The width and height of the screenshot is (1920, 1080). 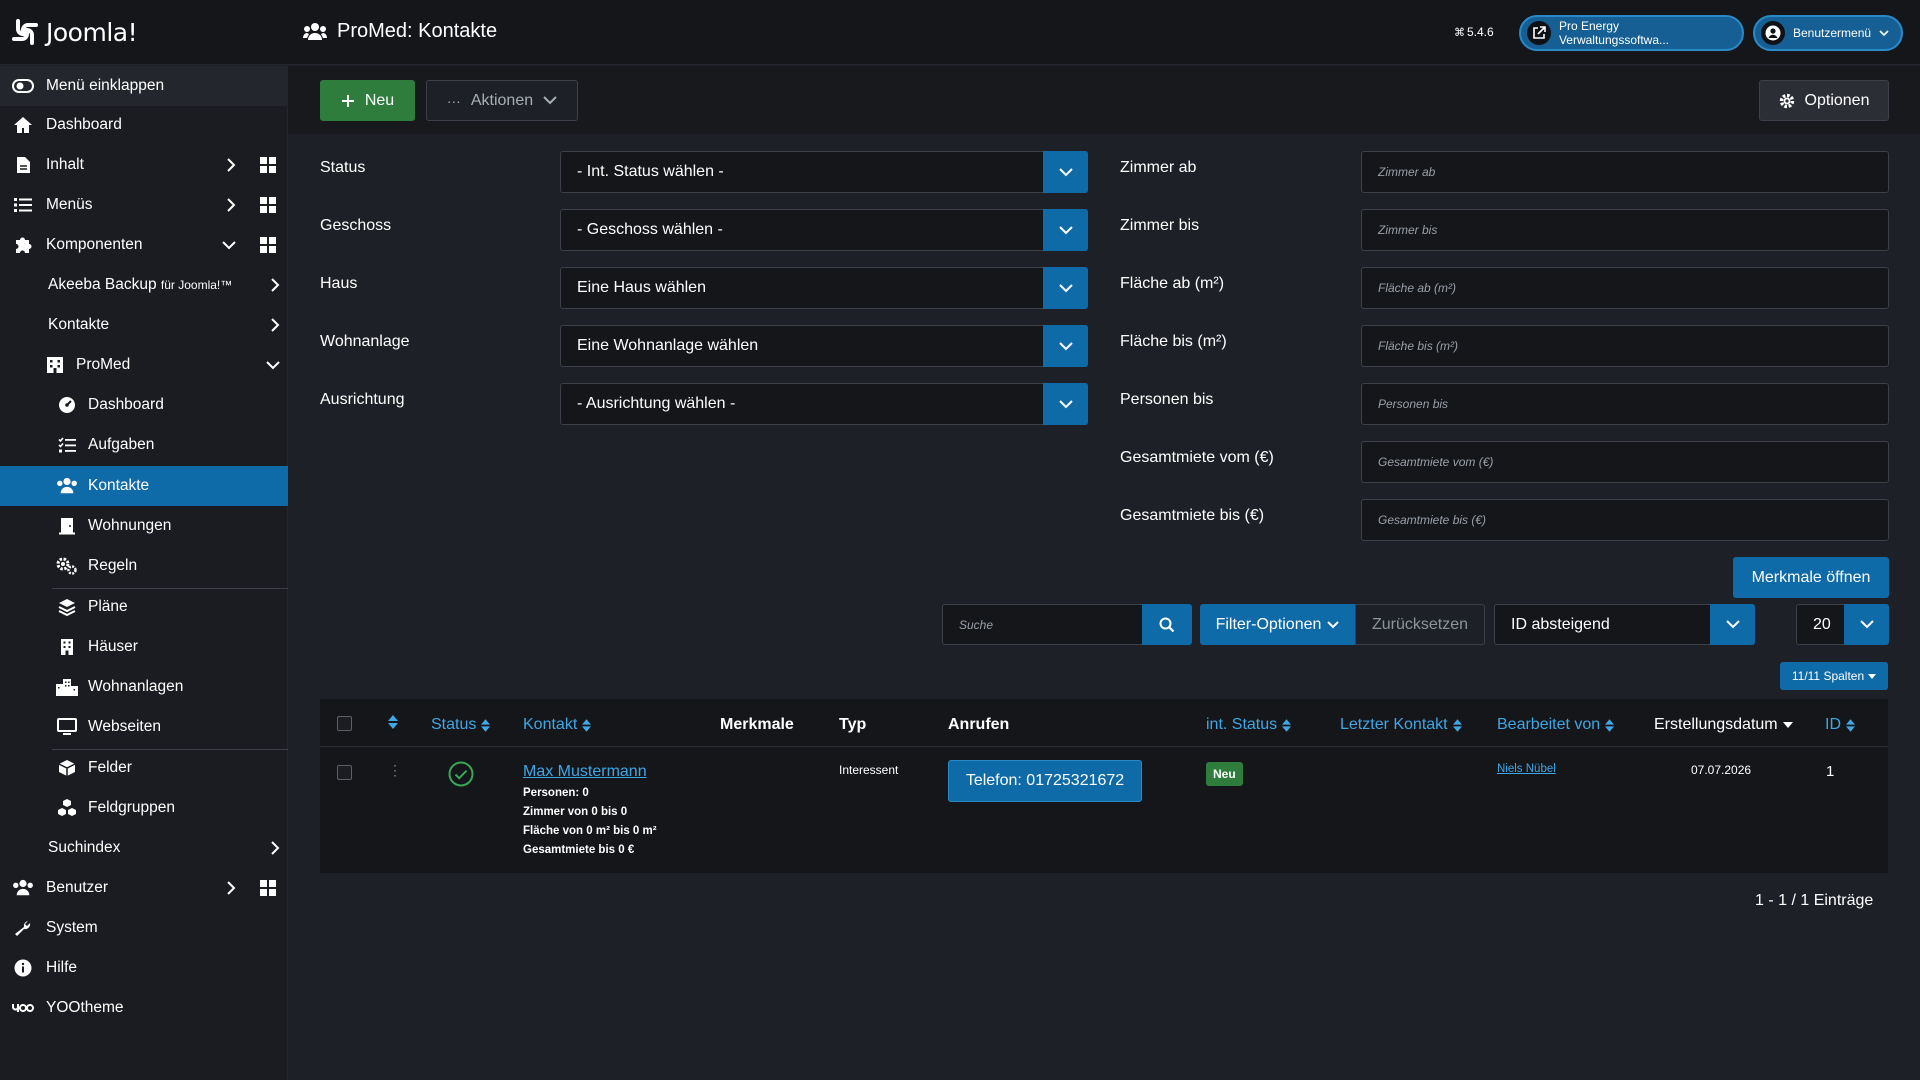 What do you see at coordinates (1842, 624) in the screenshot?
I see `limit-select: 20` at bounding box center [1842, 624].